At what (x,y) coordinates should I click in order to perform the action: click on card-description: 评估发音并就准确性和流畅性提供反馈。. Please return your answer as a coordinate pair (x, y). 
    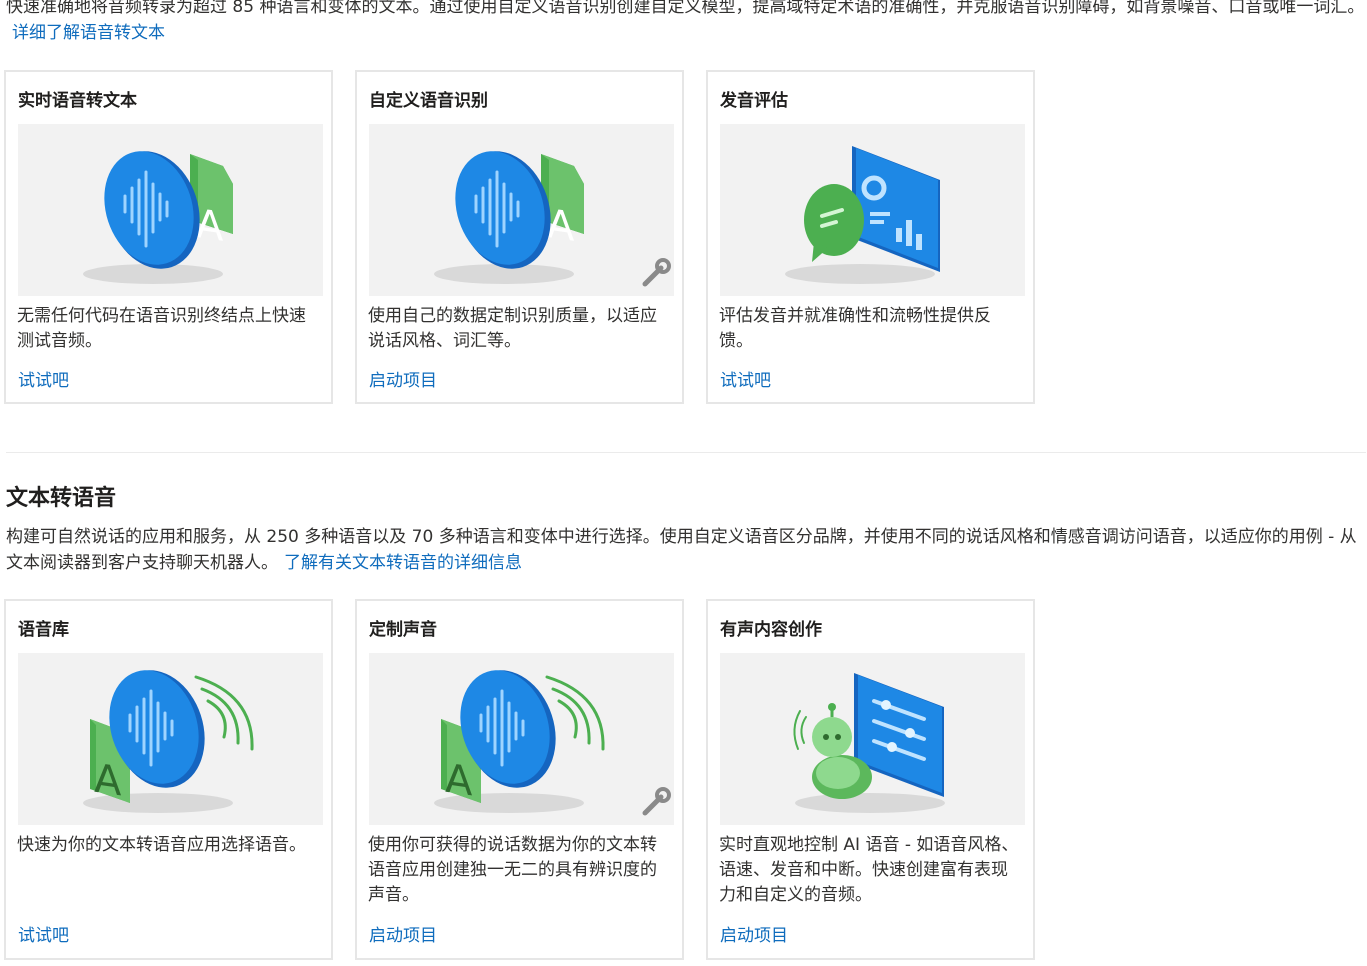
    Looking at the image, I should click on (855, 328).